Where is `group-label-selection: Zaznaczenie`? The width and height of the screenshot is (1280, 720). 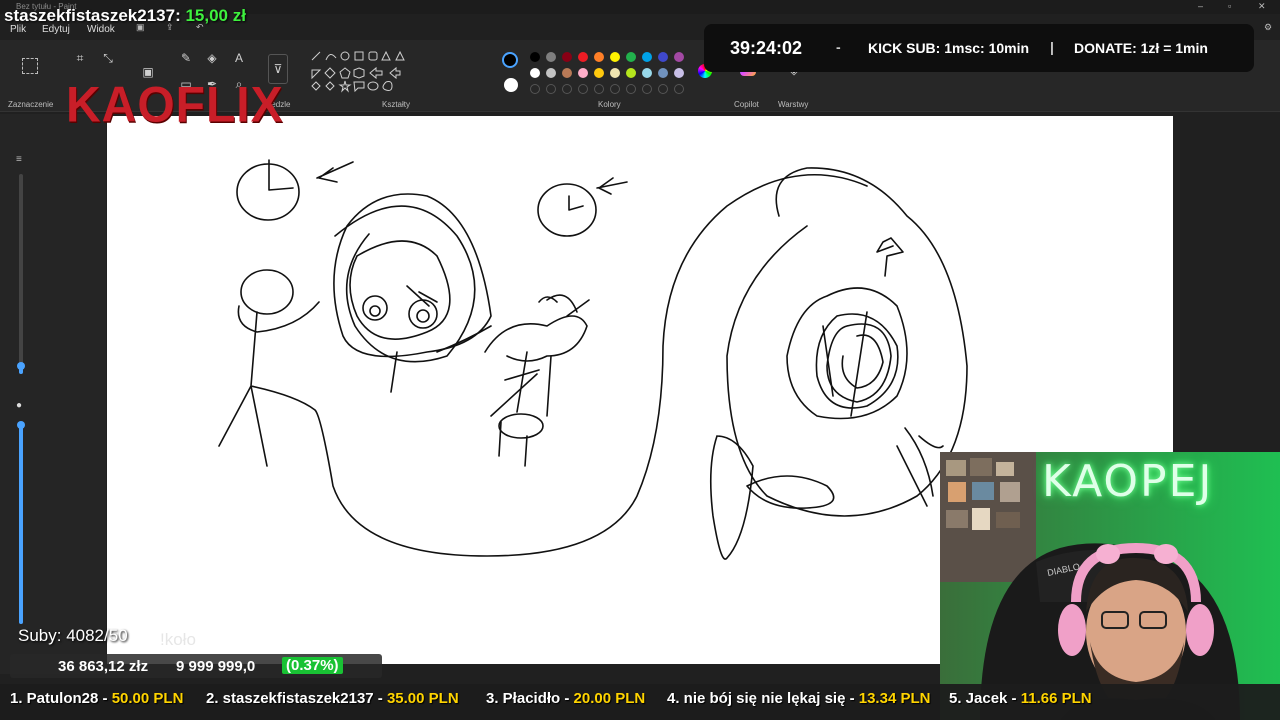 group-label-selection: Zaznaczenie is located at coordinates (31, 104).